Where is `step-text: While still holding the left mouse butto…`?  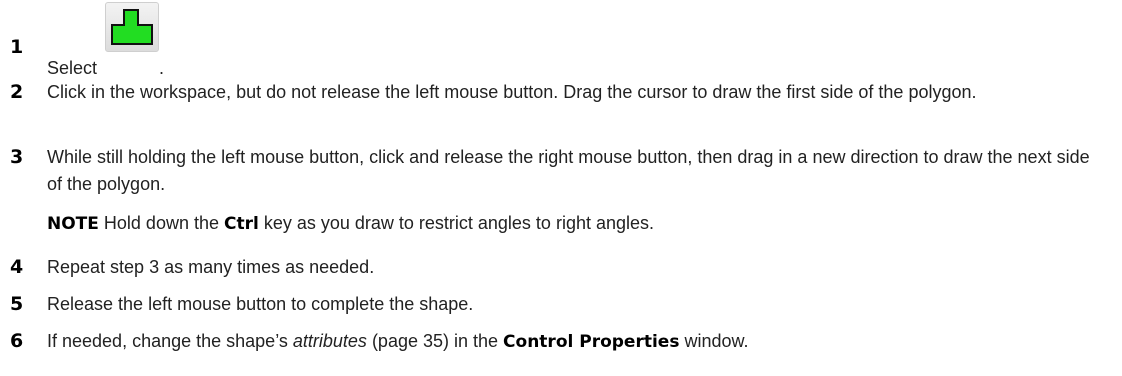
step-text: While still holding the left mouse butto… is located at coordinates (568, 170).